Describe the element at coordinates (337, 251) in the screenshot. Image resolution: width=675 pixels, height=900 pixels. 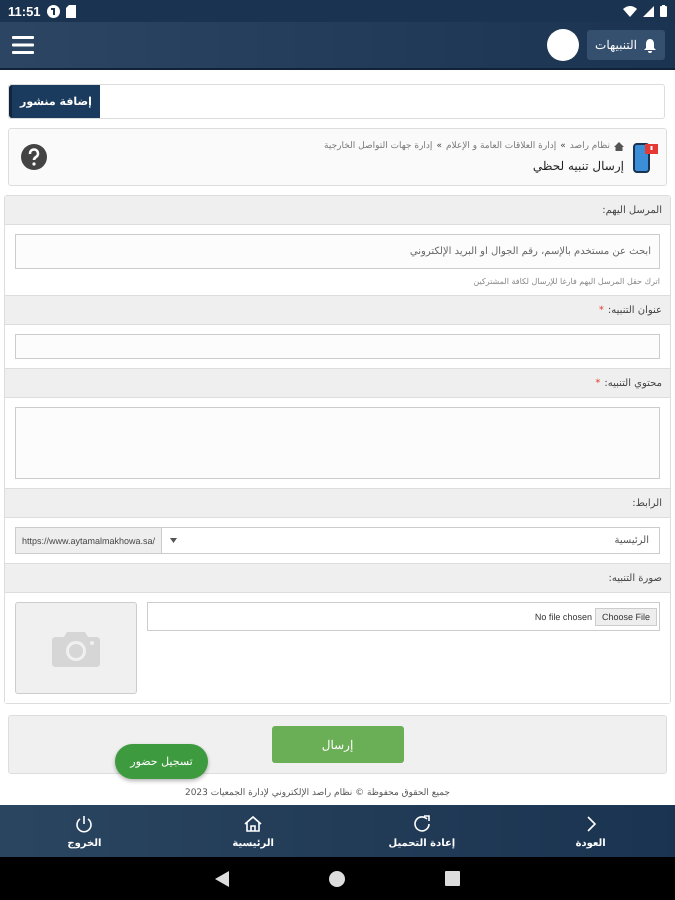
I see `recipient-search-field: ابحث عن مستخدم بالإسم، رقم الجوال او البريد الإلكتروني` at that location.